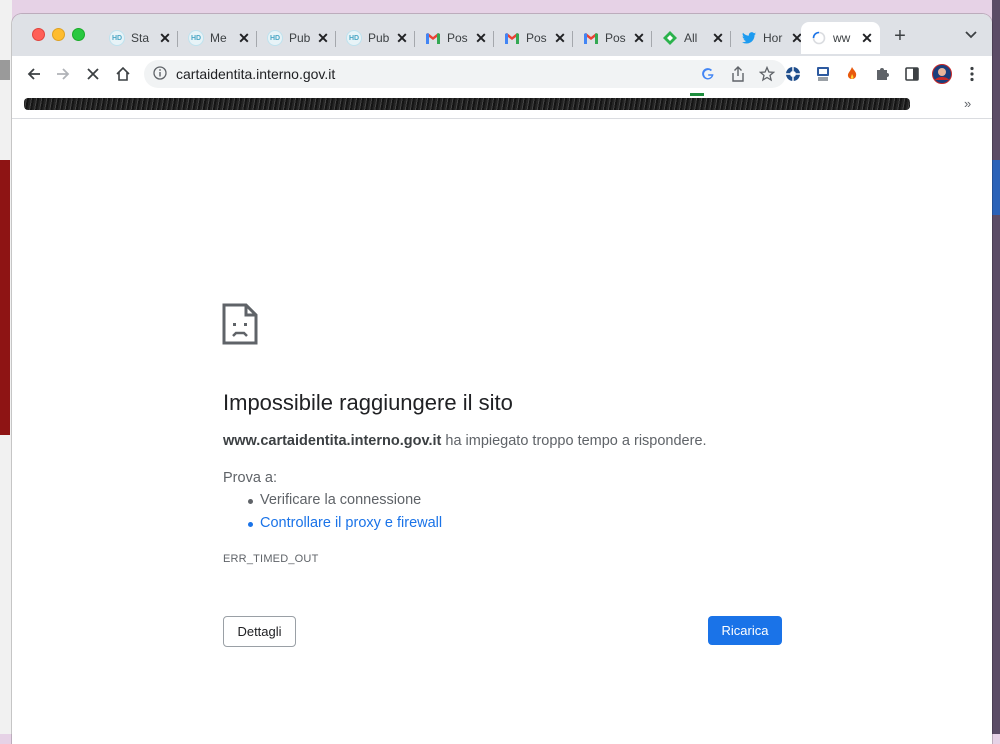  I want to click on tab-title: Me, so click(218, 38).